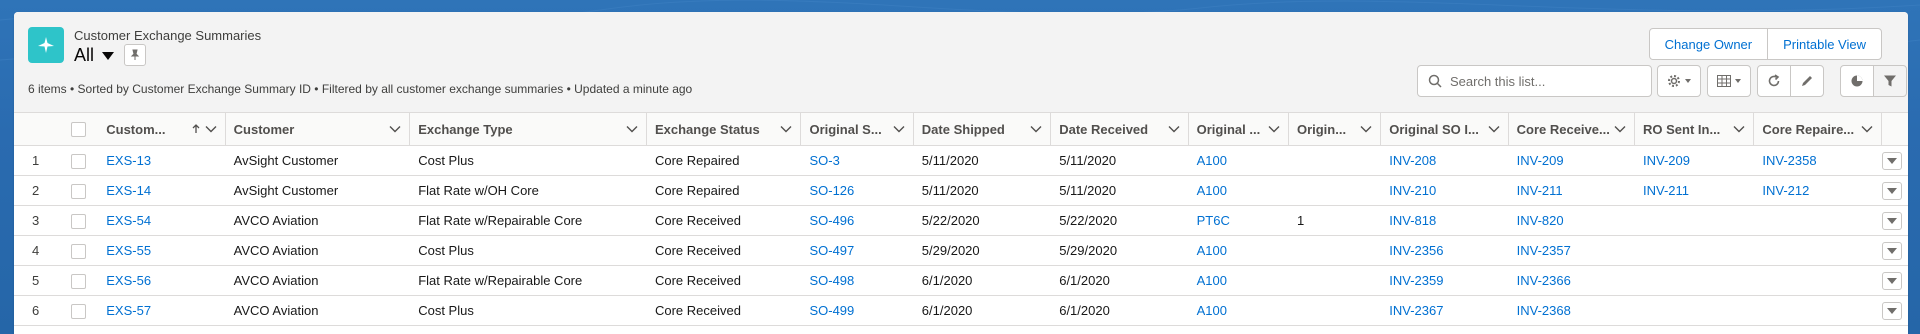 The image size is (1920, 334). What do you see at coordinates (128, 250) in the screenshot?
I see `record-link: EXS-55` at bounding box center [128, 250].